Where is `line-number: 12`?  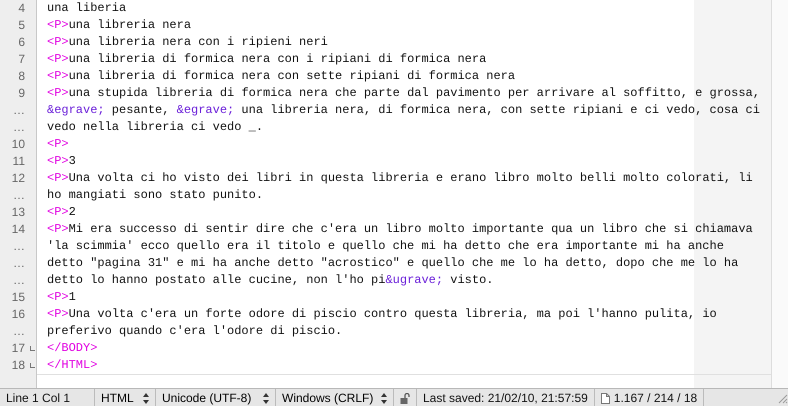 line-number: 12 is located at coordinates (18, 178).